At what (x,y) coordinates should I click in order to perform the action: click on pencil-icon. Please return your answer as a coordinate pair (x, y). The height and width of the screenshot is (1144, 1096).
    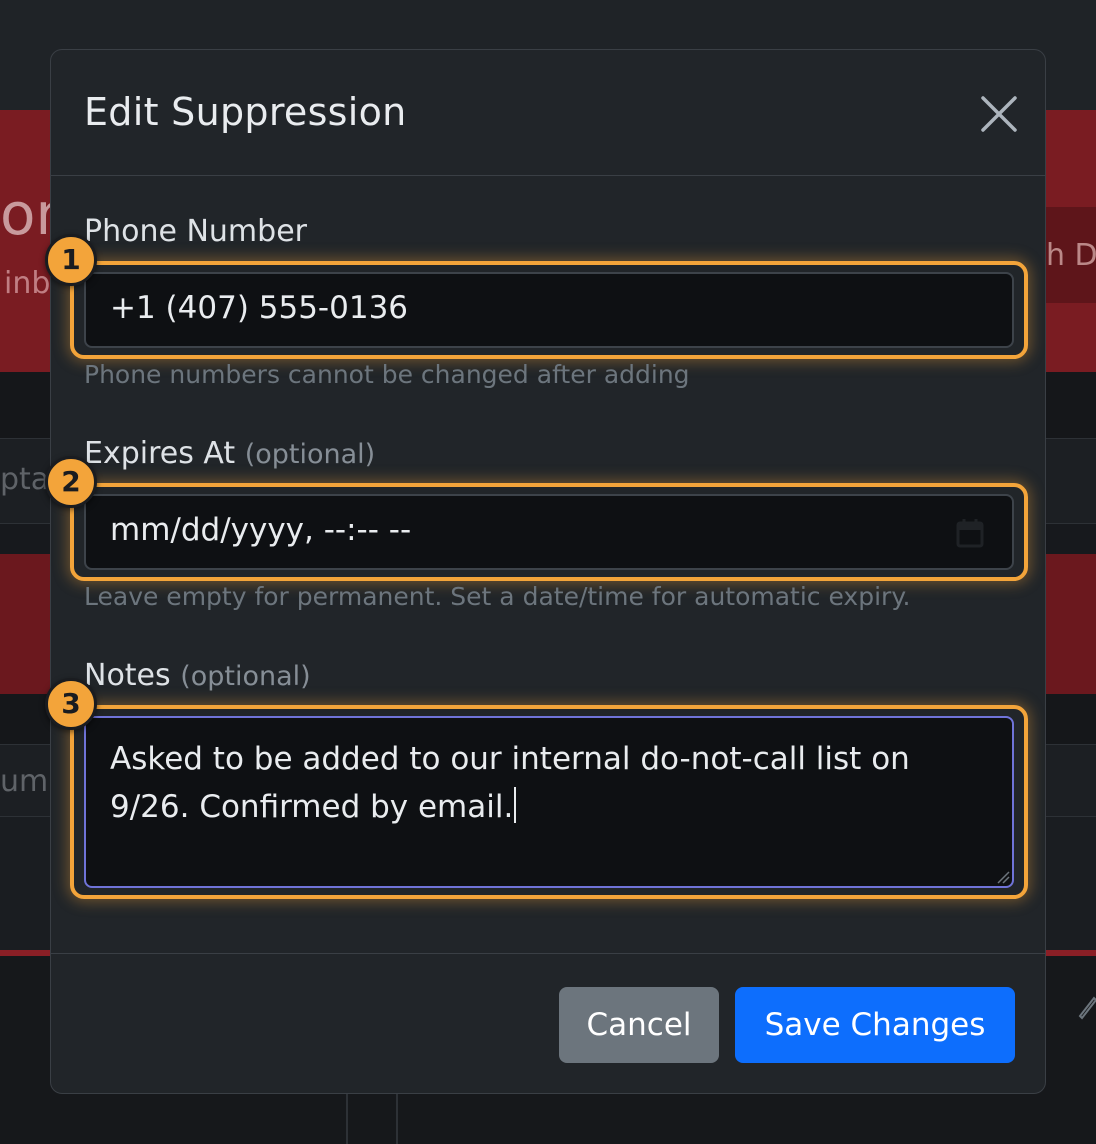
    Looking at the image, I should click on (1086, 1005).